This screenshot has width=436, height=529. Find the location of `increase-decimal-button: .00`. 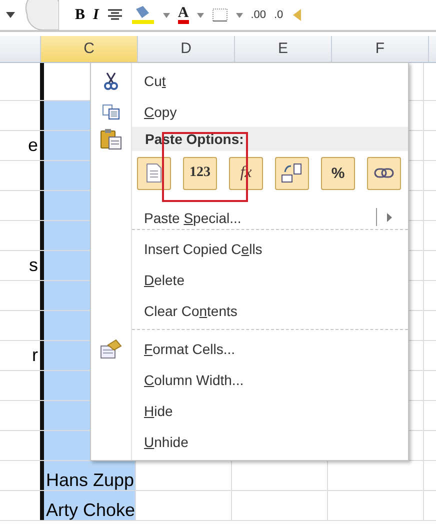

increase-decimal-button: .00 is located at coordinates (258, 15).